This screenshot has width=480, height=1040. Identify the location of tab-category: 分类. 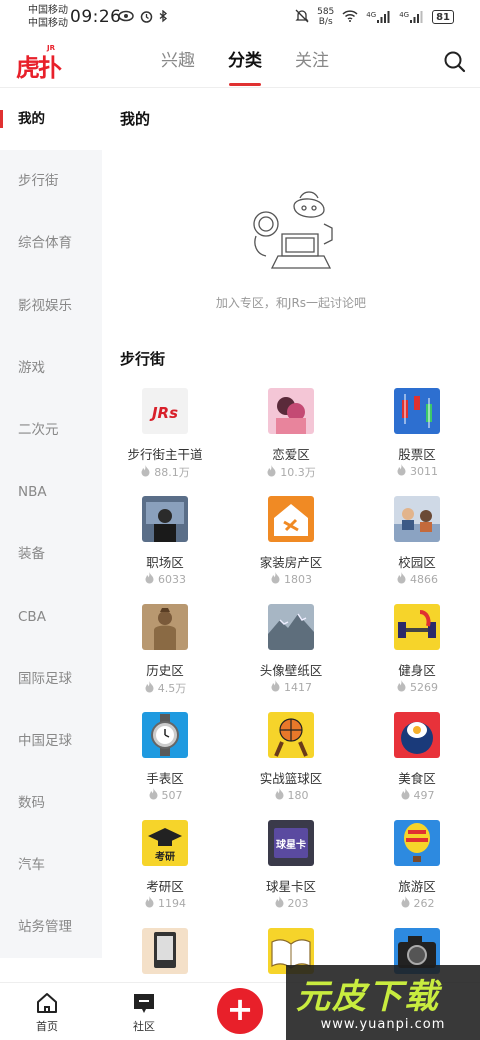
(245, 62).